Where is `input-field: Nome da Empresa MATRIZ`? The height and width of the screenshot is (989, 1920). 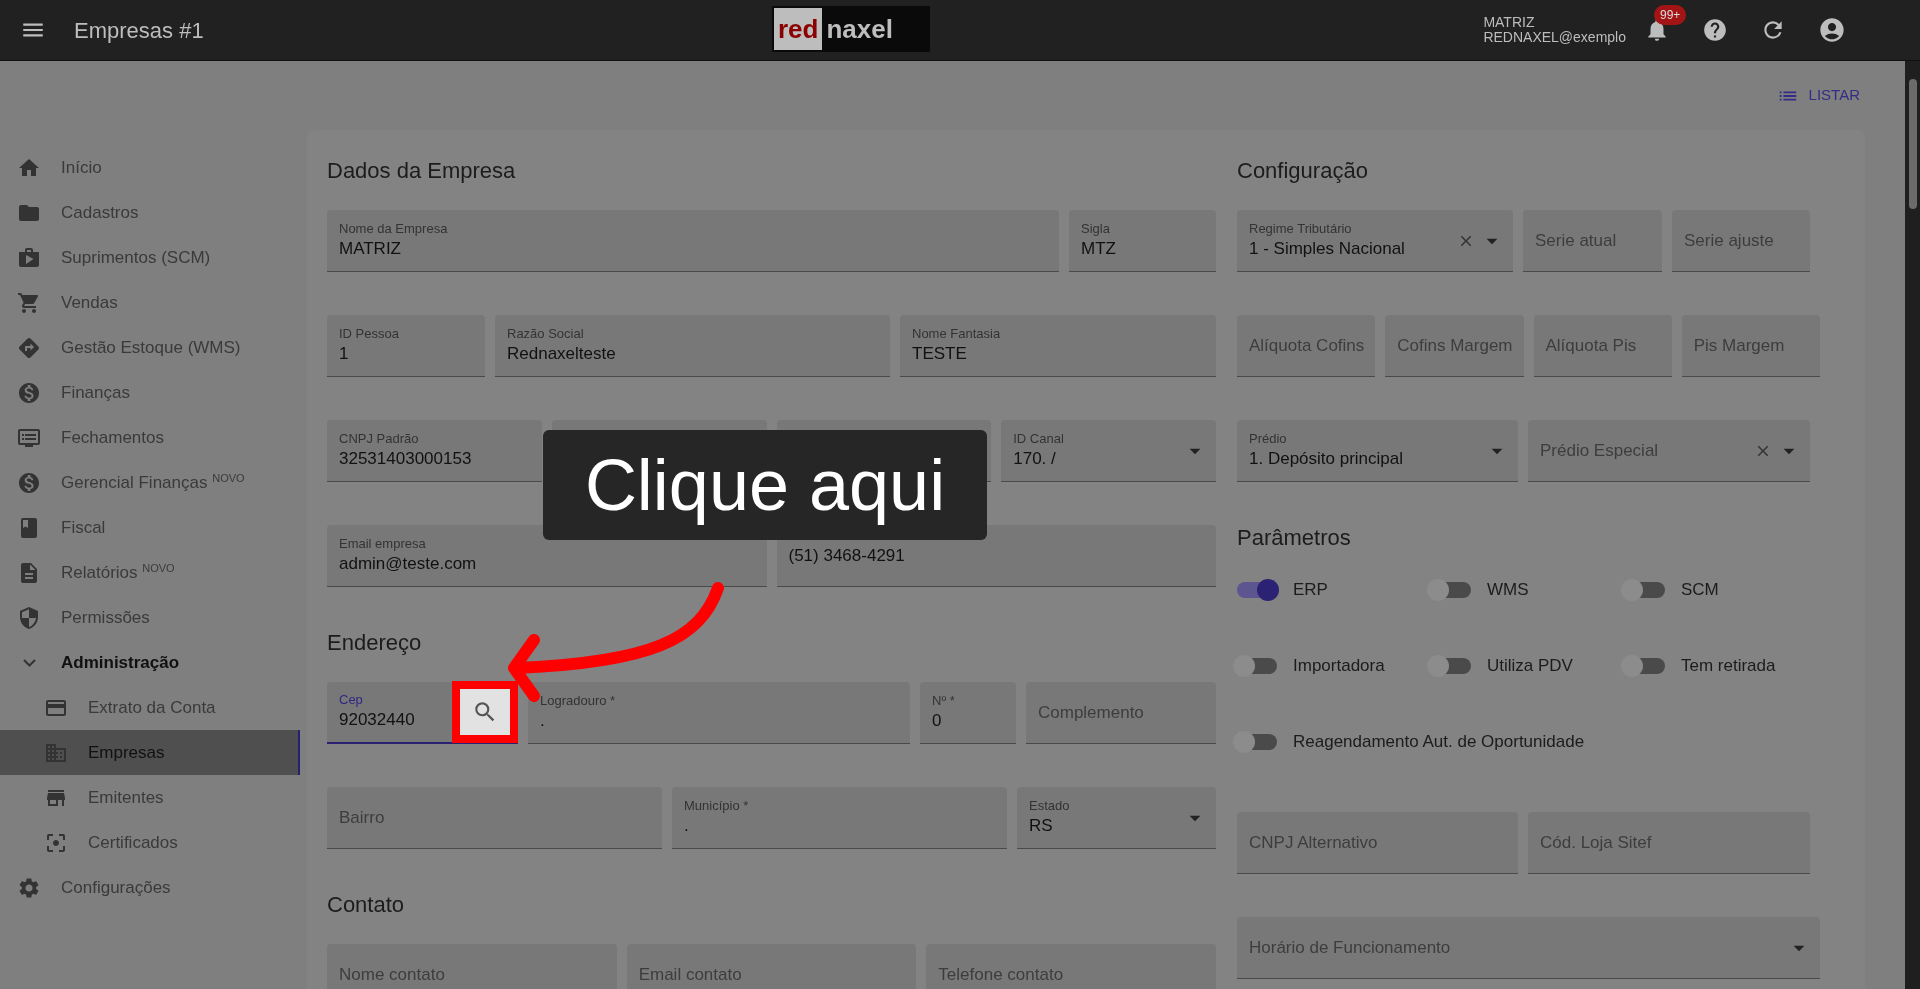
input-field: Nome da Empresa MATRIZ is located at coordinates (693, 241).